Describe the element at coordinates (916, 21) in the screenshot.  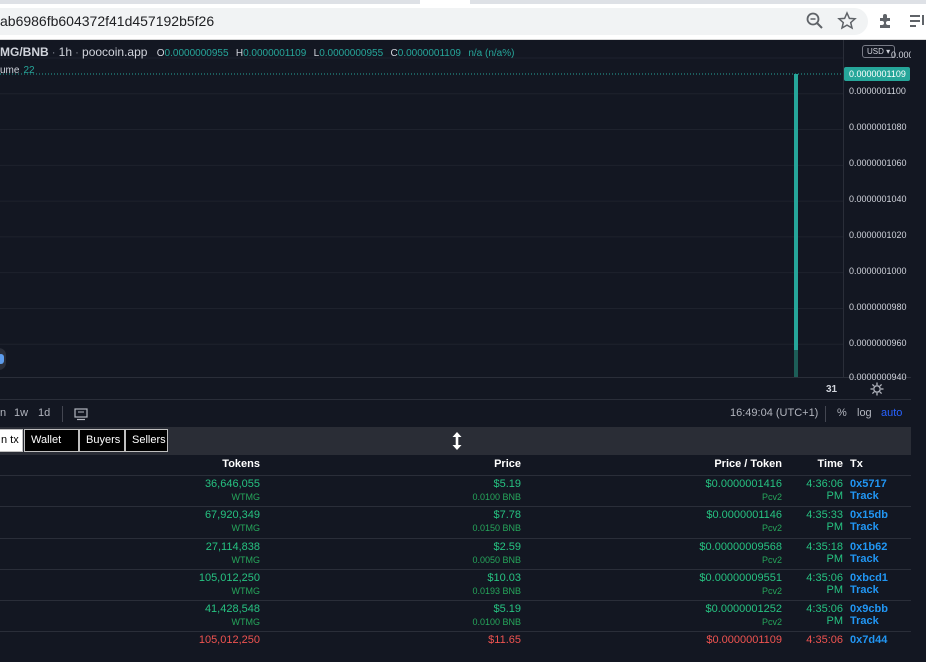
I see `media-icon` at that location.